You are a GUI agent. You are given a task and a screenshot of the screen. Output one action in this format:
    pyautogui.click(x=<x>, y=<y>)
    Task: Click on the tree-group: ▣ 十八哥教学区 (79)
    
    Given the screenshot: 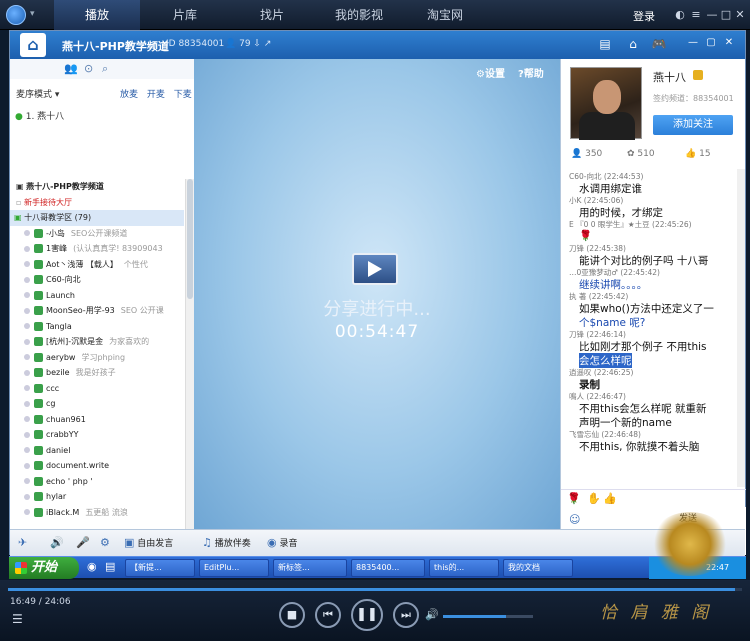 What is the action you would take?
    pyautogui.click(x=97, y=218)
    